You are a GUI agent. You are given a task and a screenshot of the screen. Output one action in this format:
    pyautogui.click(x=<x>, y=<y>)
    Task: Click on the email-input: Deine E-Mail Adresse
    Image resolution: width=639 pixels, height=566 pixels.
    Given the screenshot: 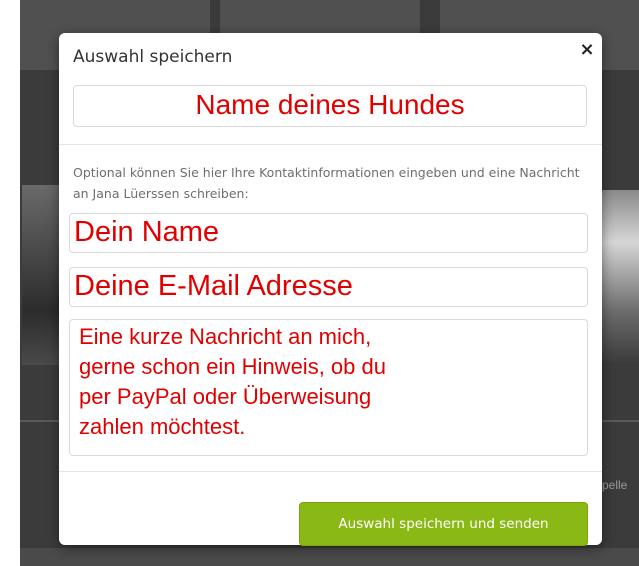 What is the action you would take?
    pyautogui.click(x=328, y=287)
    